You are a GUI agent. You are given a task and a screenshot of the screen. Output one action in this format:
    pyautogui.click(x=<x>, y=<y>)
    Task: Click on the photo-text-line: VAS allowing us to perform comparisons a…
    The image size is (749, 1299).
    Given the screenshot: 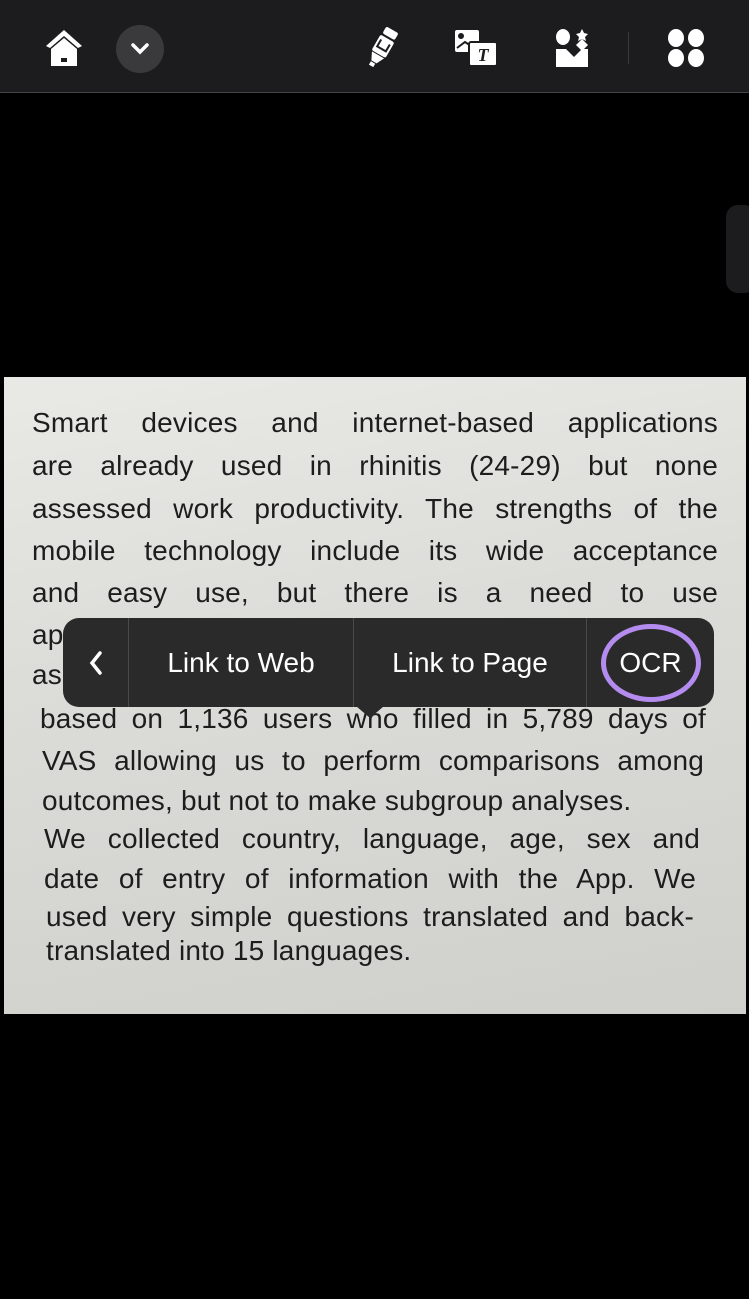 What is the action you would take?
    pyautogui.click(x=373, y=760)
    